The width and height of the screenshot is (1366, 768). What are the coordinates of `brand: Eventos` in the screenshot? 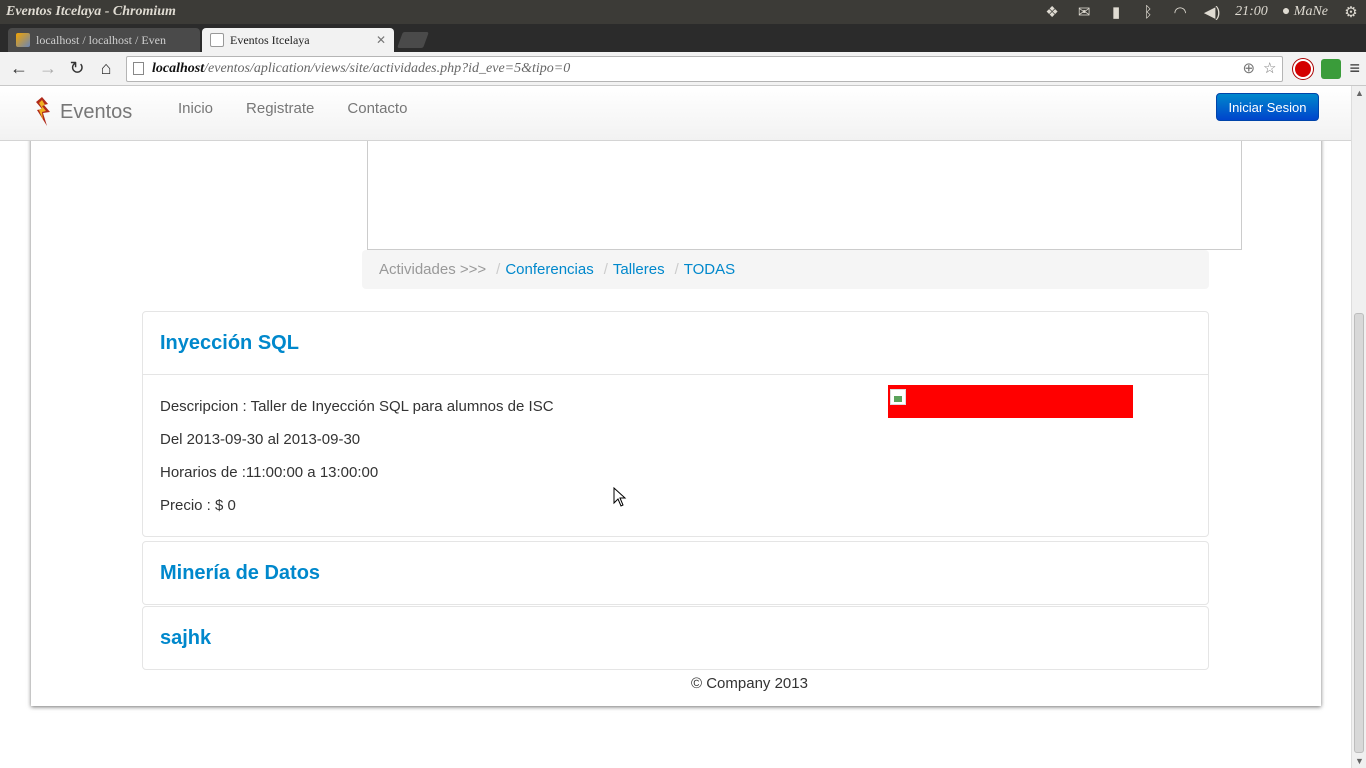 It's located at (81, 112).